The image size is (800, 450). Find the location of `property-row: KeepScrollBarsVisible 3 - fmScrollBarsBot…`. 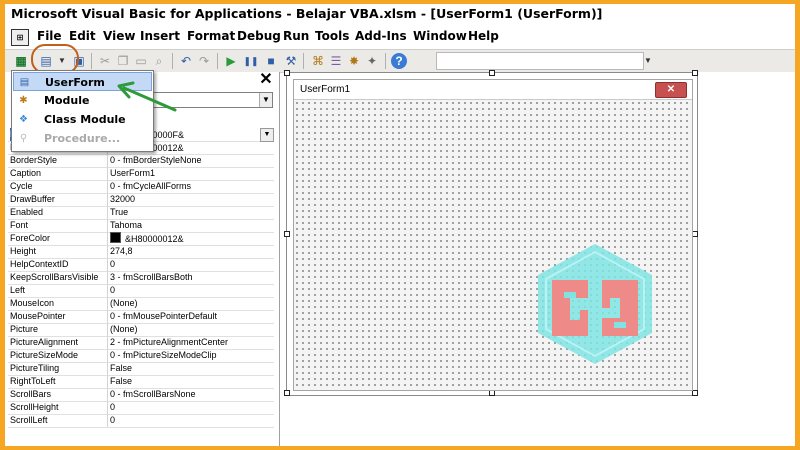

property-row: KeepScrollBarsVisible 3 - fmScrollBarsBot… is located at coordinates (141, 278).